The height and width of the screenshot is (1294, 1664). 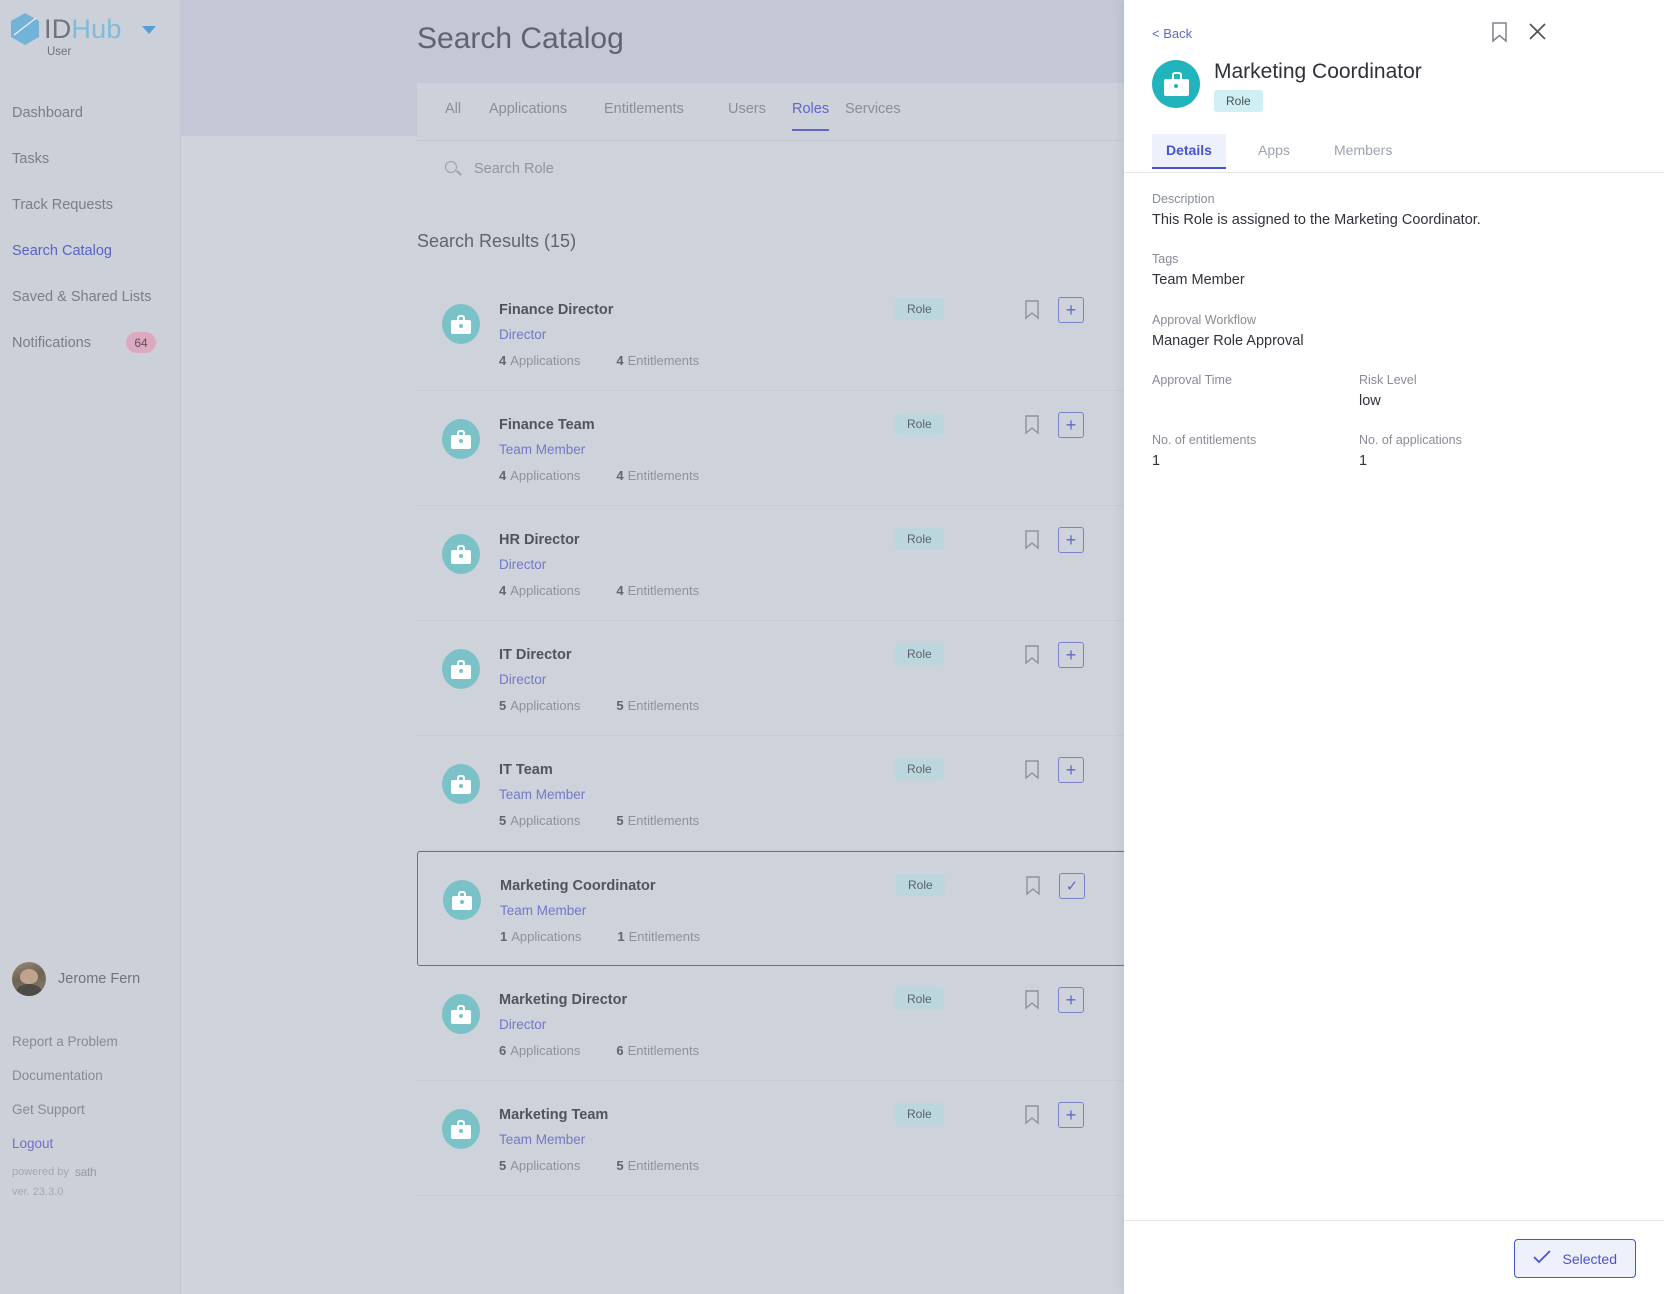 What do you see at coordinates (453, 115) in the screenshot?
I see `tab-all: All` at bounding box center [453, 115].